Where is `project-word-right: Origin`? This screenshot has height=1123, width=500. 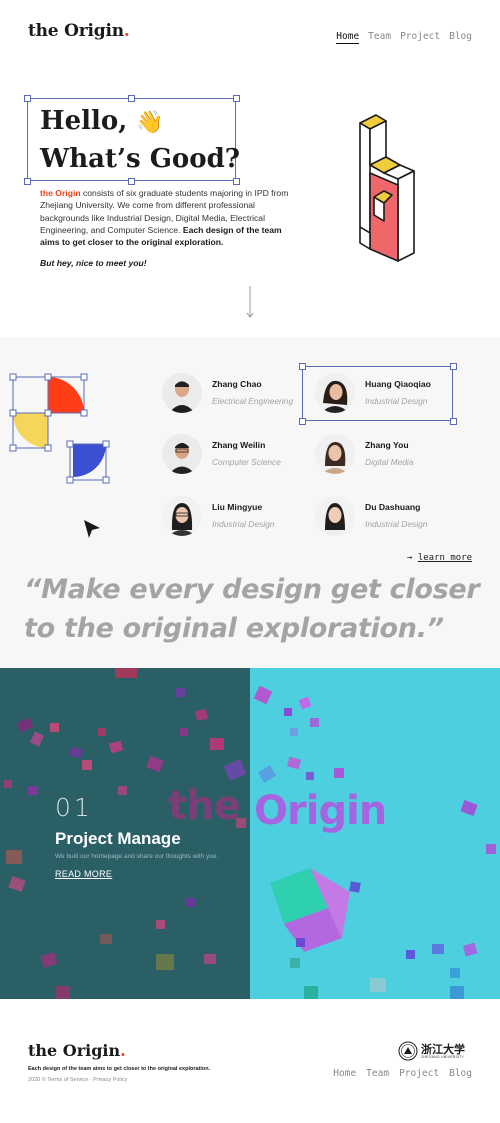
project-word-right: Origin is located at coordinates (320, 811).